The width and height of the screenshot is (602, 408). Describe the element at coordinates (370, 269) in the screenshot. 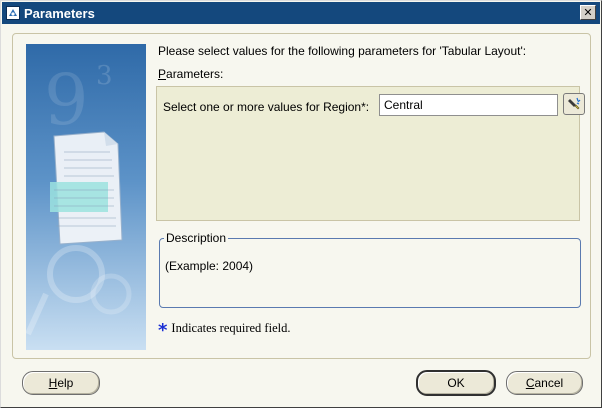

I see `description-box: Description (Example: 2004)` at that location.